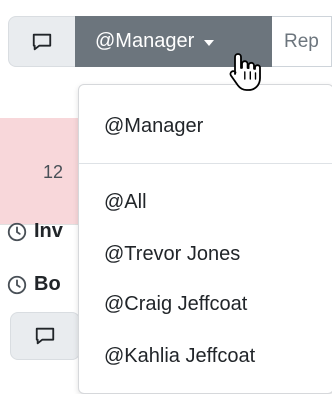 This screenshot has height=394, width=332. I want to click on clock-item-2: Bo, so click(33, 284).